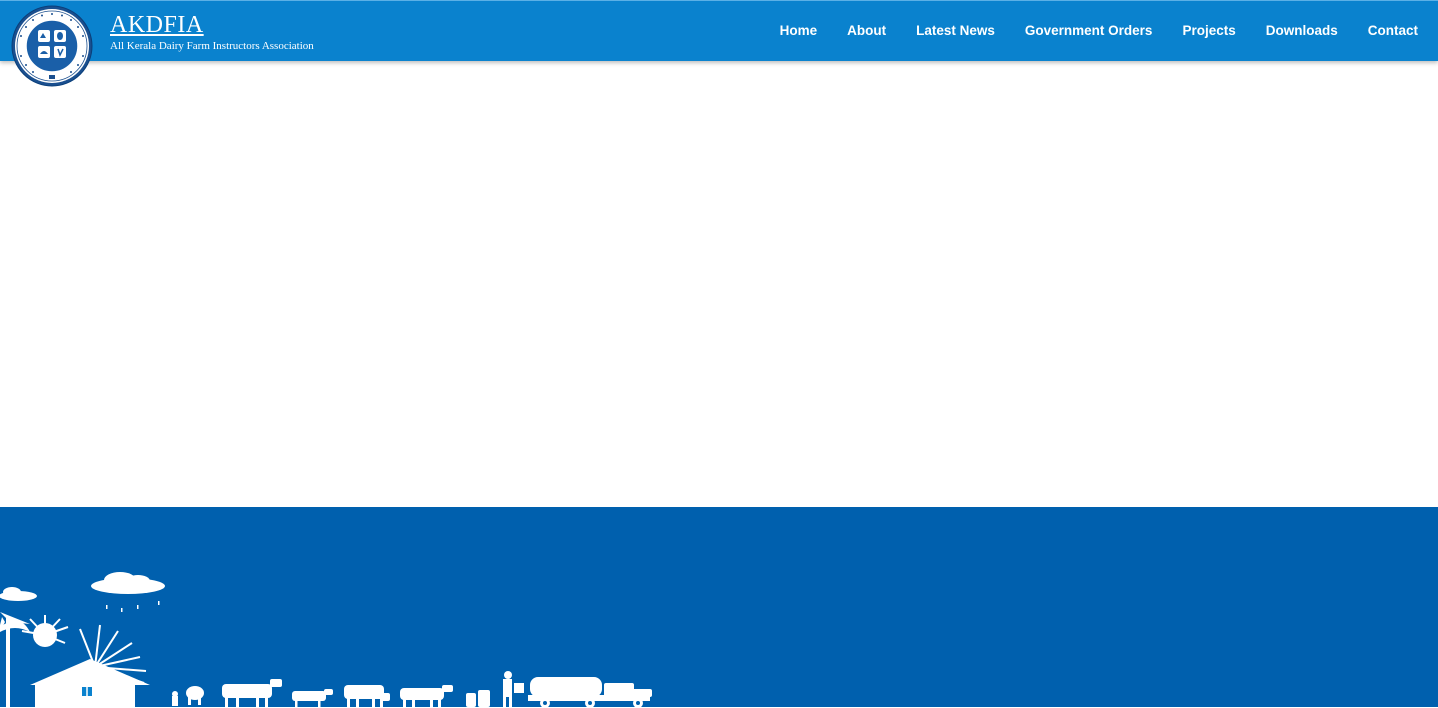 The width and height of the screenshot is (1438, 708). What do you see at coordinates (326, 639) in the screenshot?
I see `dairy-farm-silhouette` at bounding box center [326, 639].